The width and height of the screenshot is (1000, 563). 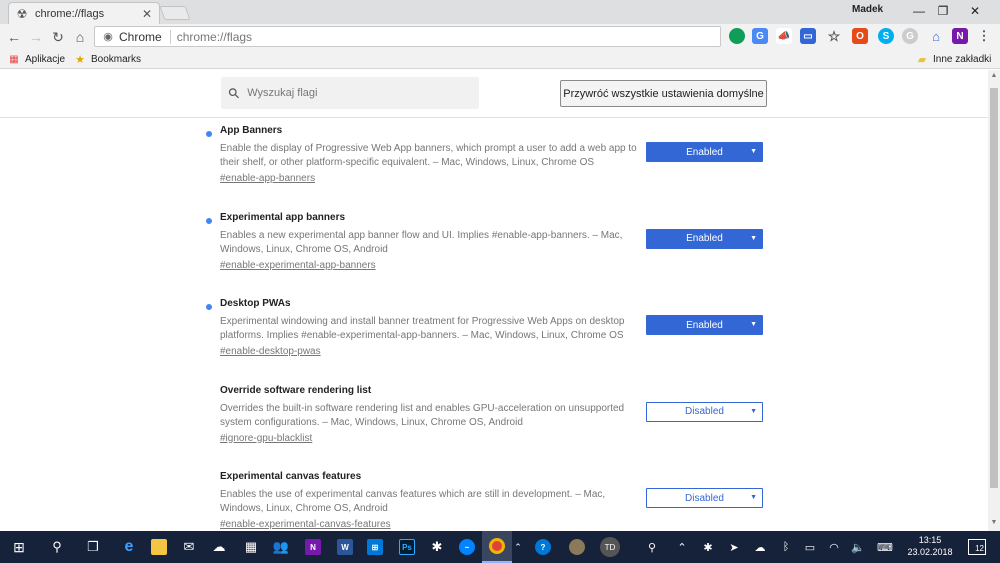 I want to click on battery-icon: ▭, so click(x=810, y=547).